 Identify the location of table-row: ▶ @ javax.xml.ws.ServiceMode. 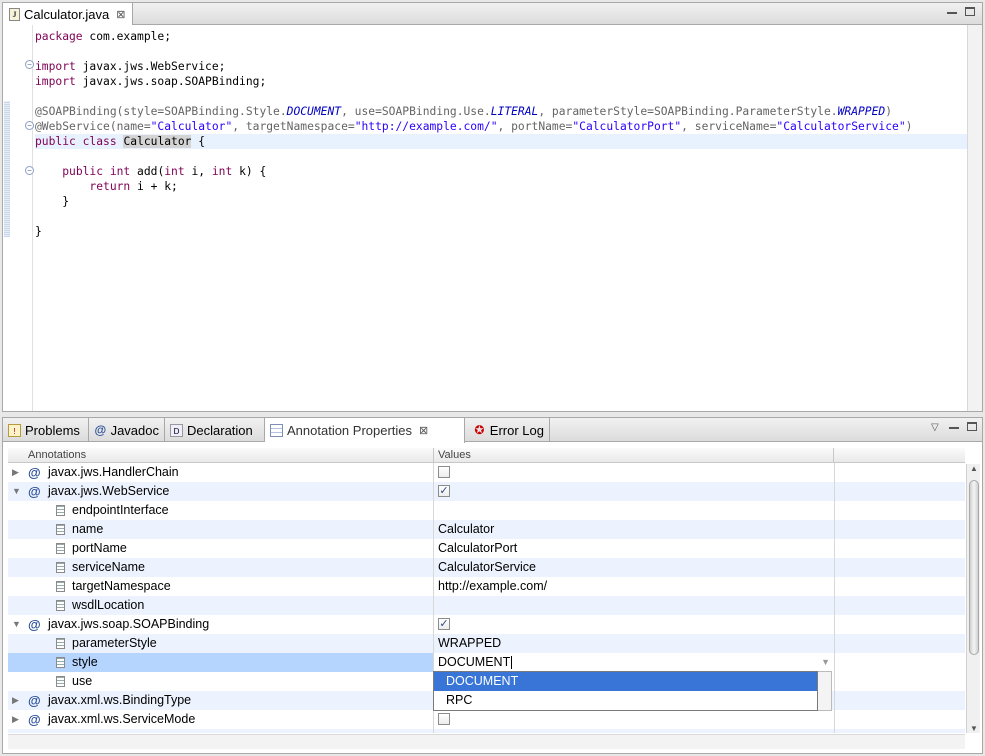
(486, 719).